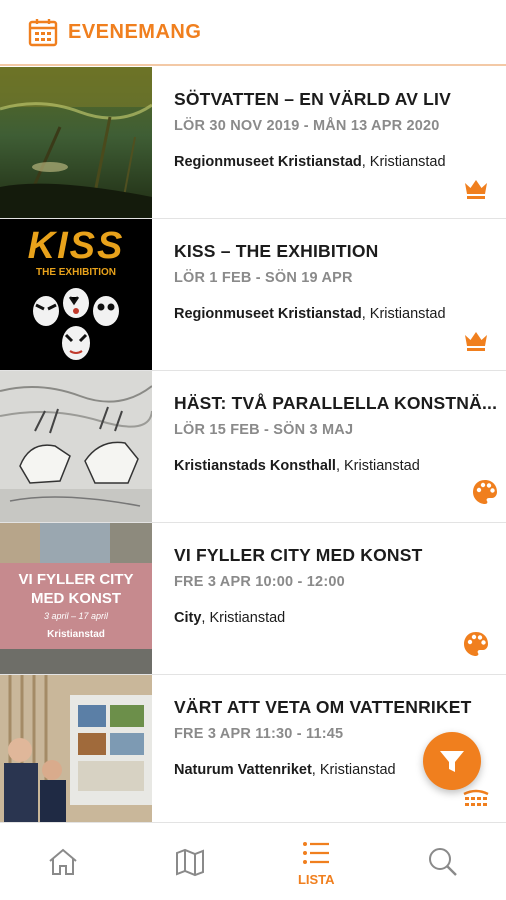 This screenshot has width=506, height=900. I want to click on thumb-line2: MED KONST, so click(76, 598).